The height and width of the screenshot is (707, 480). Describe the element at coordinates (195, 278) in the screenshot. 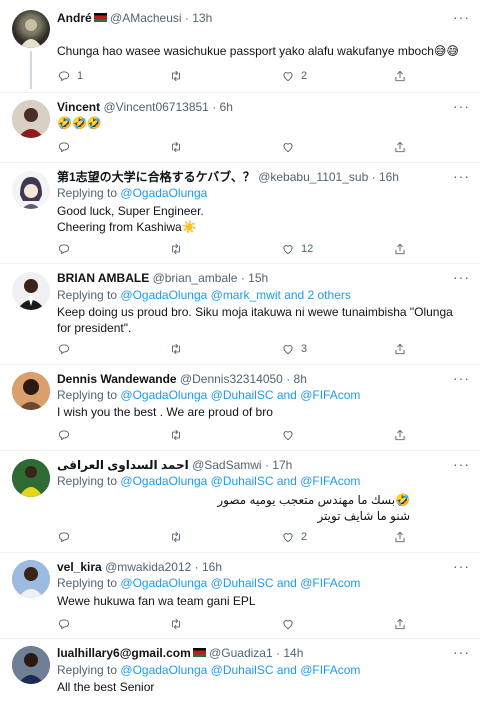

I see `handle: @brian_ambale` at that location.